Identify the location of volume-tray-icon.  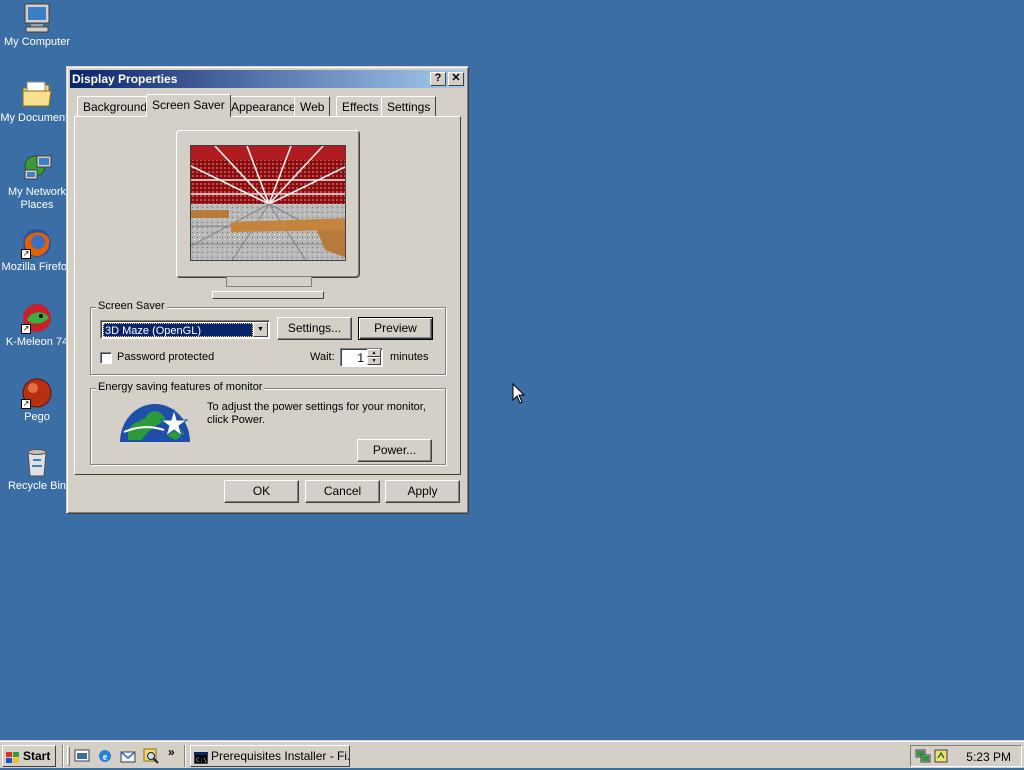
(941, 757).